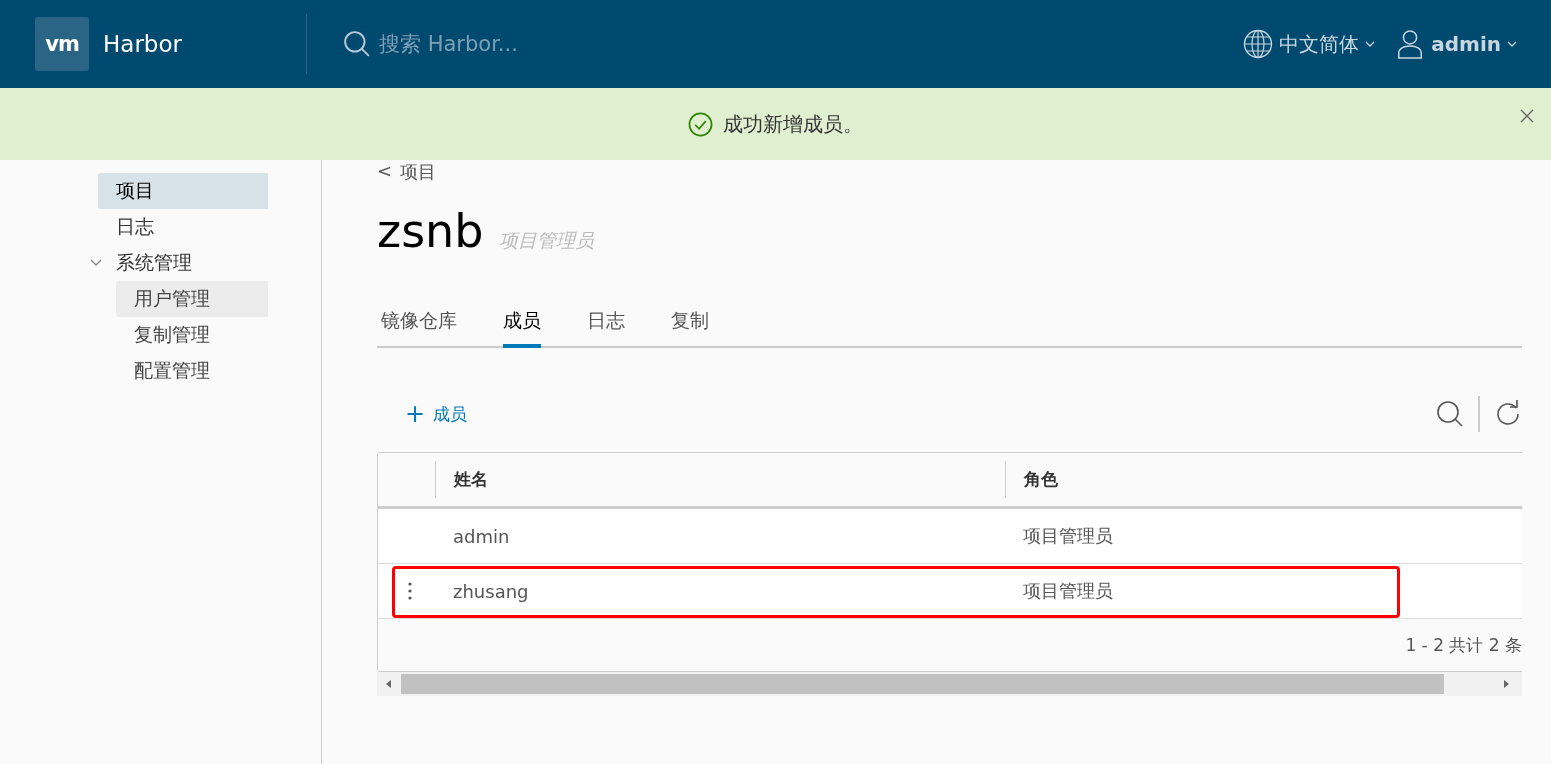  What do you see at coordinates (720, 479) in the screenshot?
I see `column-header: 姓名` at bounding box center [720, 479].